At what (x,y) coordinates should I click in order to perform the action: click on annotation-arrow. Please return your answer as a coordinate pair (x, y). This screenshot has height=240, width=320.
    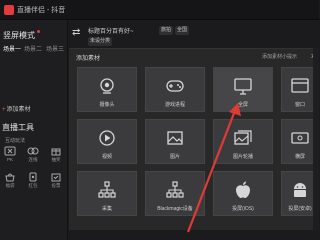
    Looking at the image, I should click on (213, 168).